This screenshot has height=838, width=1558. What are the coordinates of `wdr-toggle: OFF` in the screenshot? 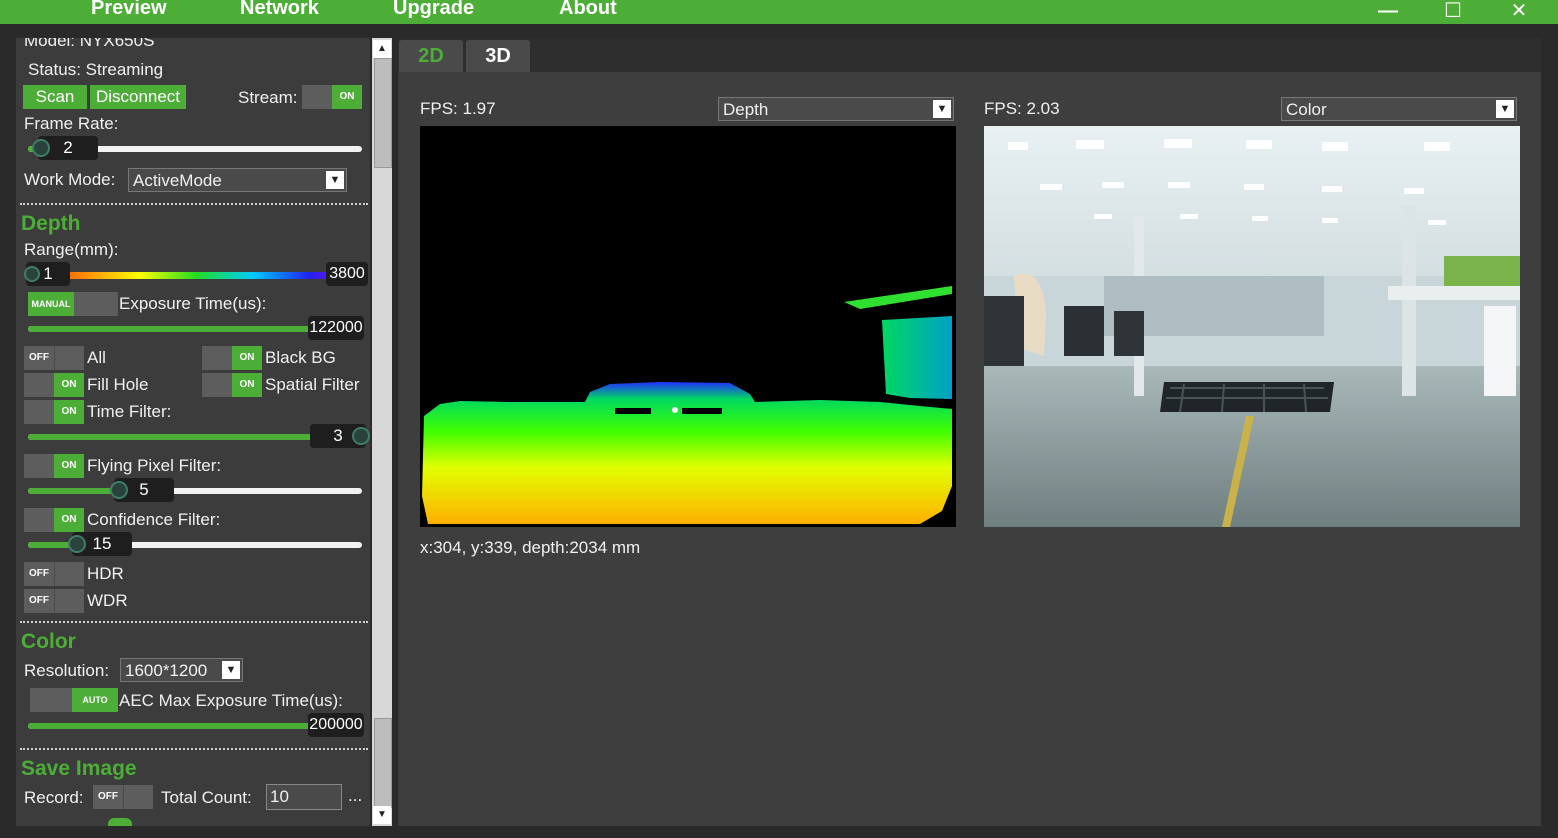 It's located at (54, 601).